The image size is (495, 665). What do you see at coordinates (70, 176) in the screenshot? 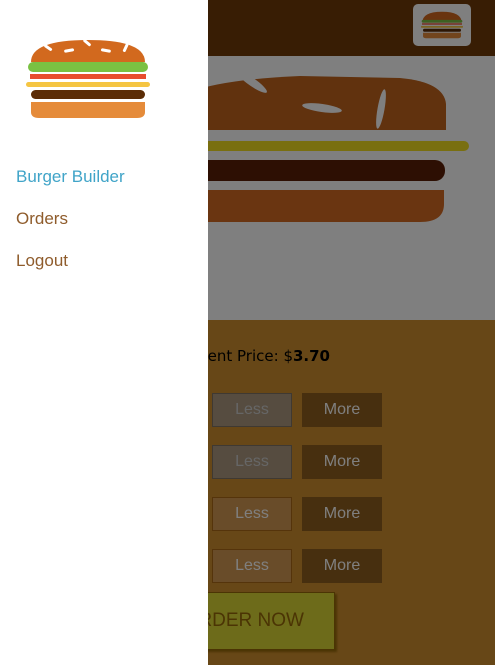
I see `nav-link-burger-builder: Burger Builder` at bounding box center [70, 176].